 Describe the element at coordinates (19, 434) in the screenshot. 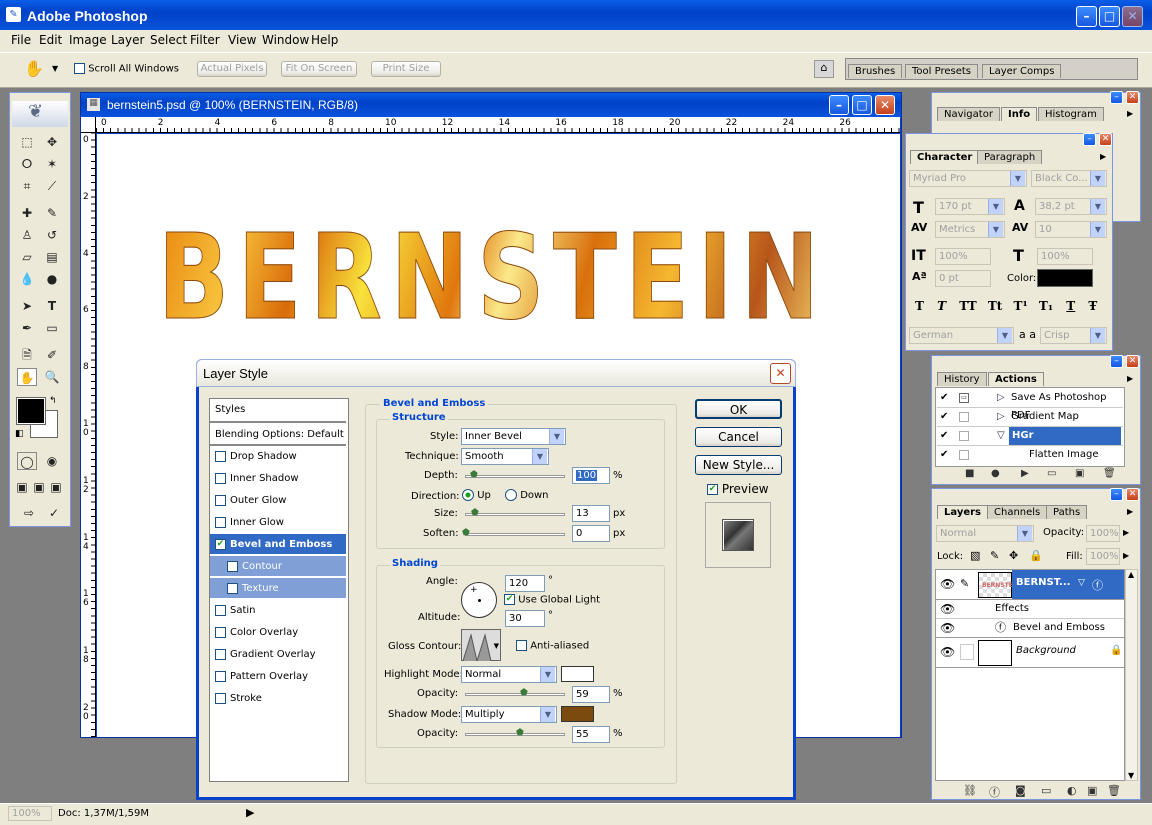

I see `default-colors-icon: ◧` at that location.